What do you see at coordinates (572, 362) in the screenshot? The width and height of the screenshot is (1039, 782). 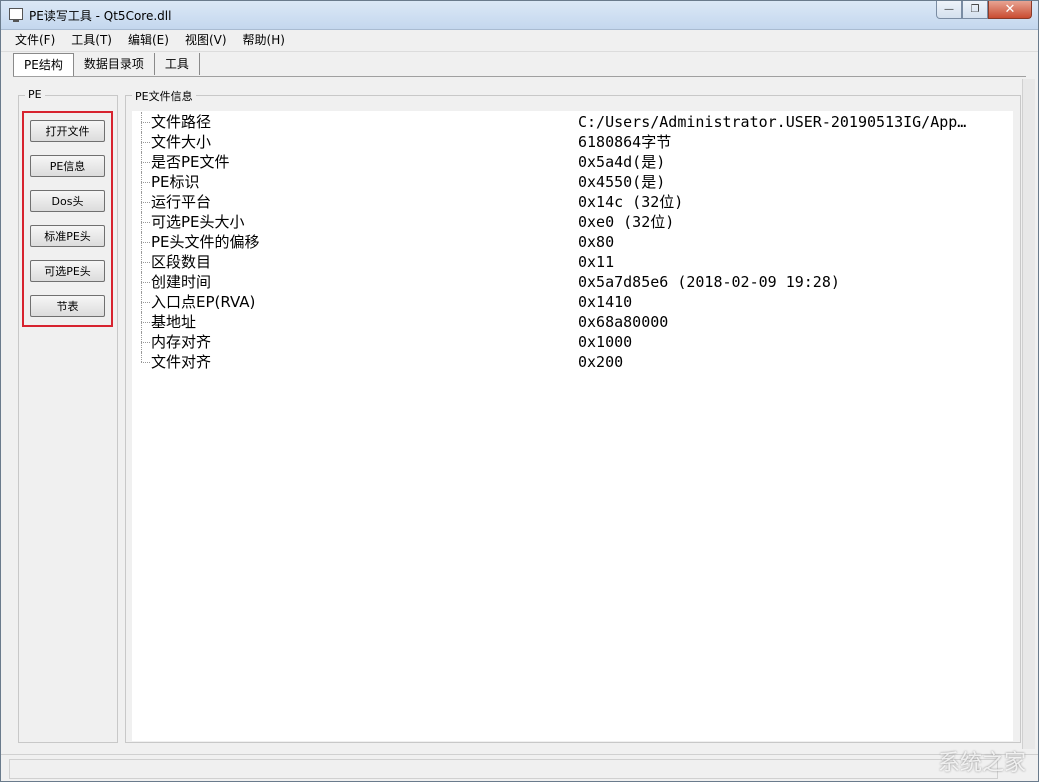 I see `tree-row: 文件对齐 0x200` at bounding box center [572, 362].